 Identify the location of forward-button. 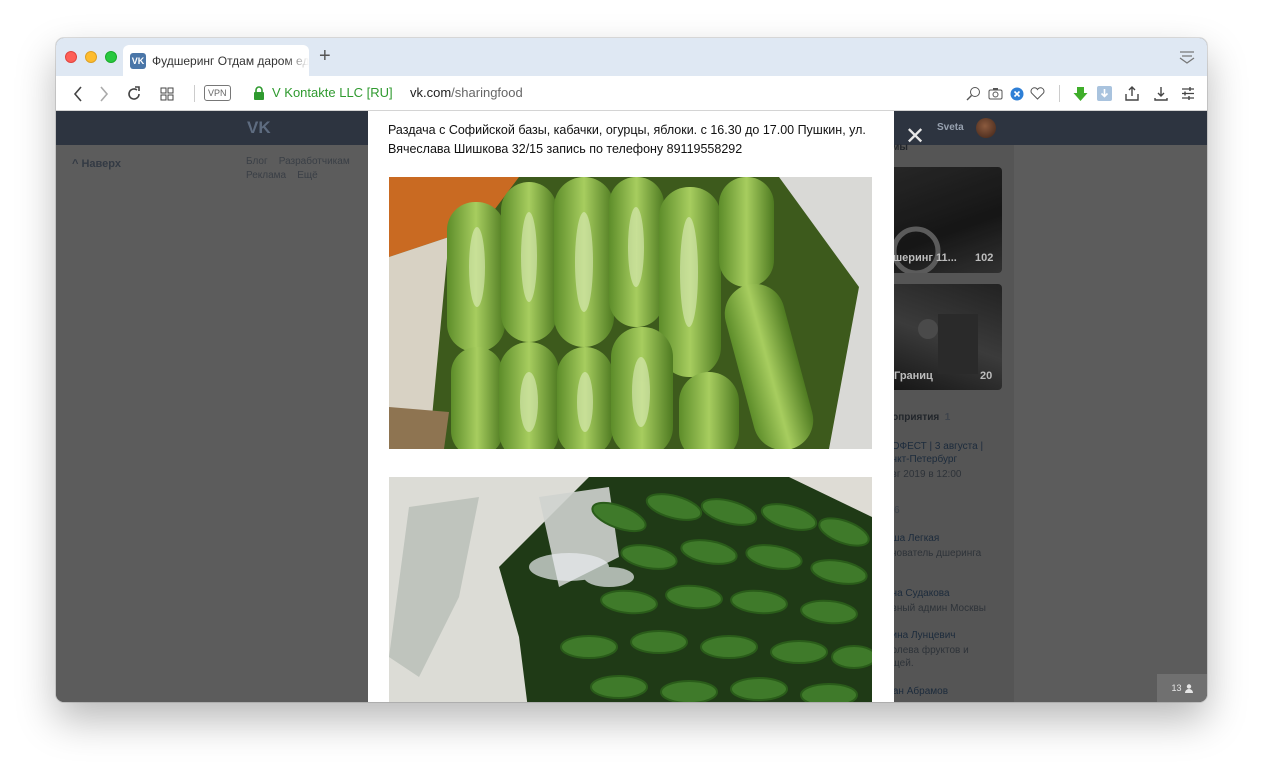
(104, 93).